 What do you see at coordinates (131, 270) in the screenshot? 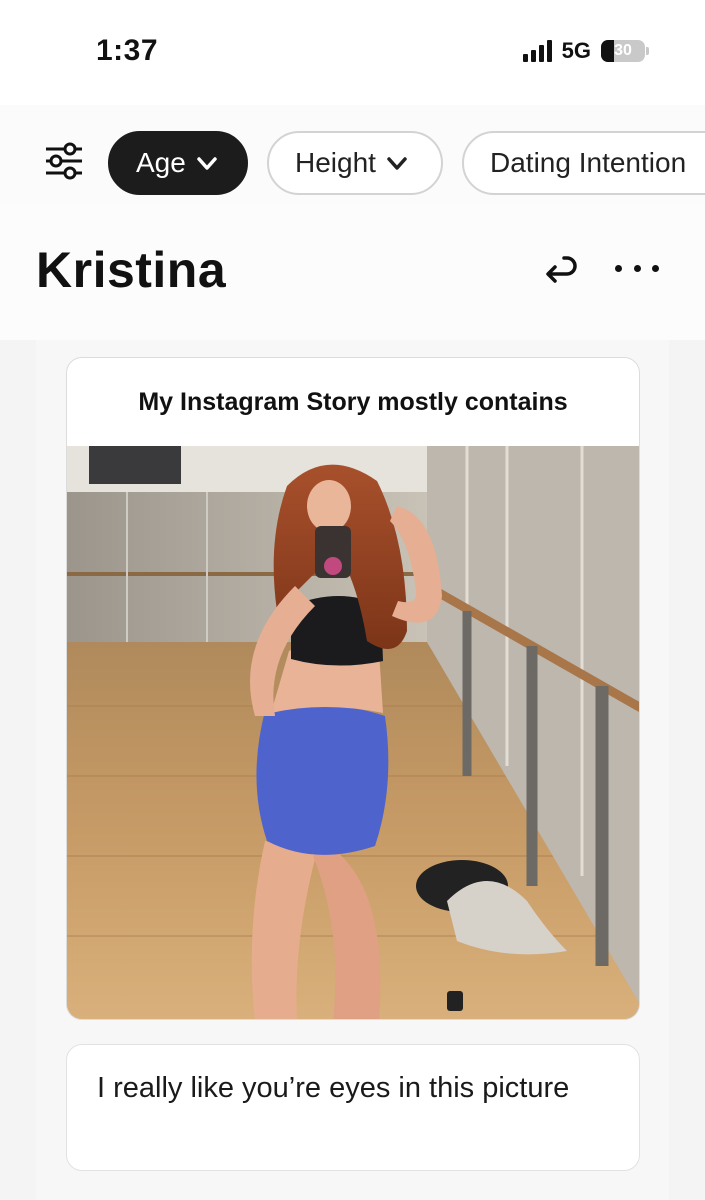
I see `profile-name: Kristina` at bounding box center [131, 270].